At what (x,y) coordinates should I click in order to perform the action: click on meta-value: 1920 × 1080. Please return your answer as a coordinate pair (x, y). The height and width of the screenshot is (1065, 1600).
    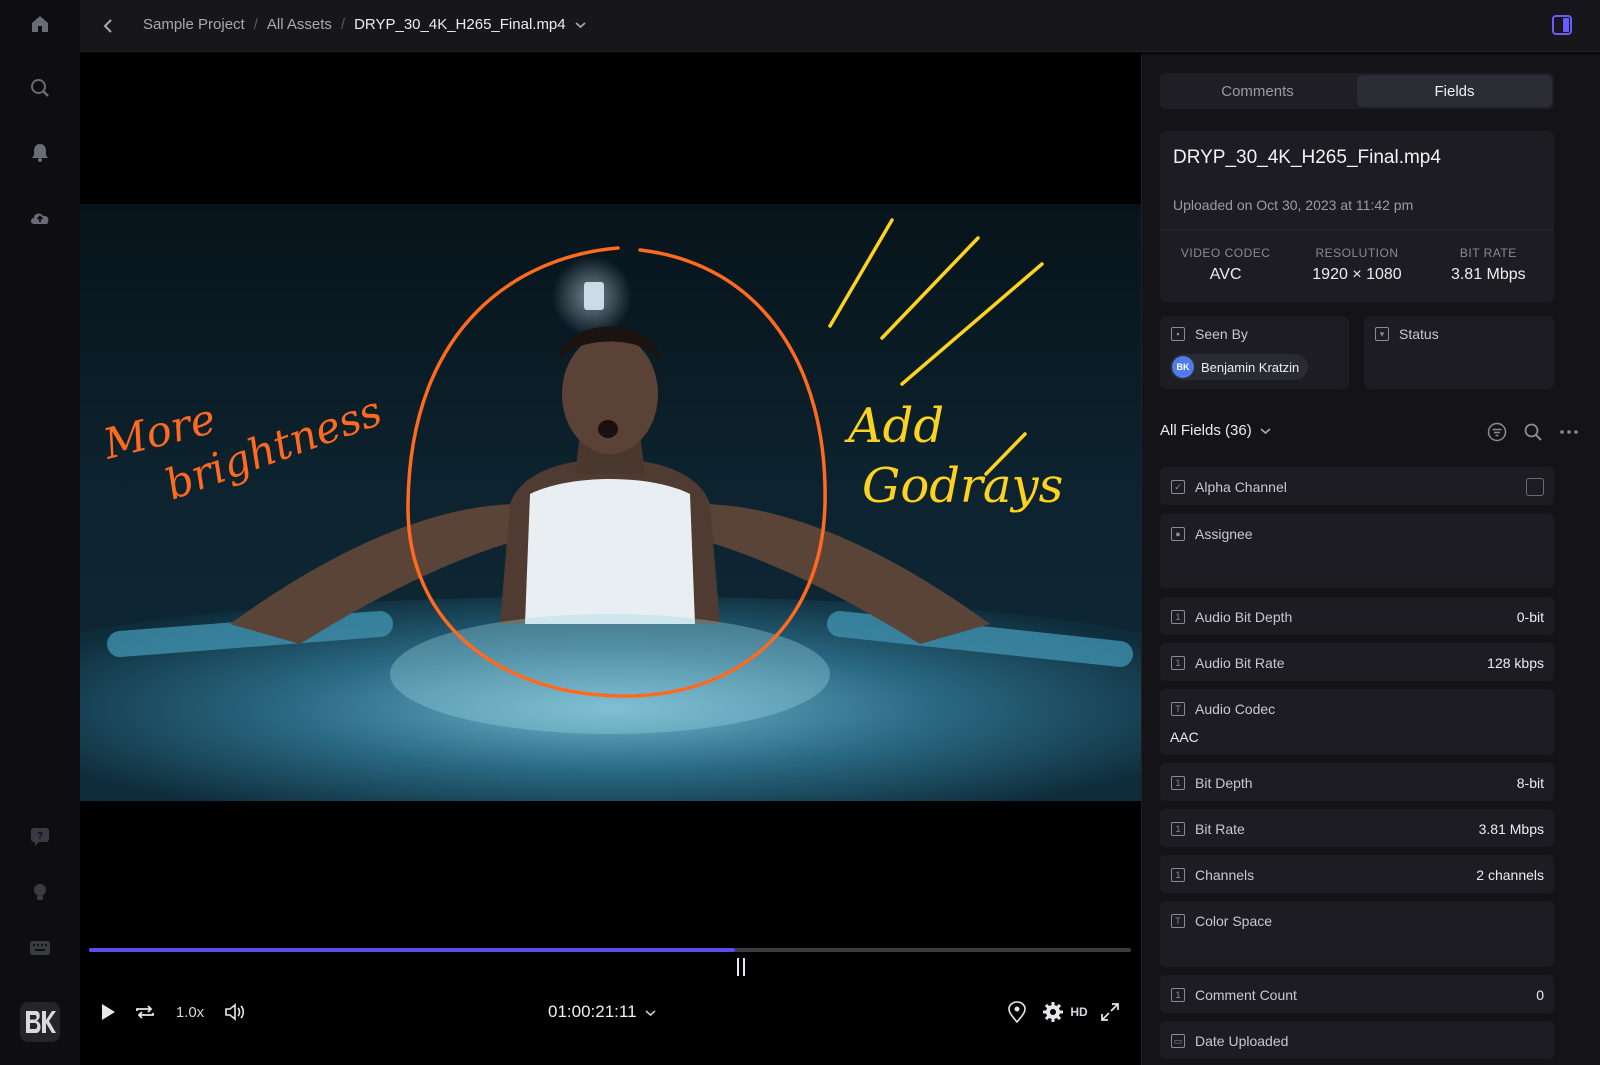
    Looking at the image, I should click on (1357, 274).